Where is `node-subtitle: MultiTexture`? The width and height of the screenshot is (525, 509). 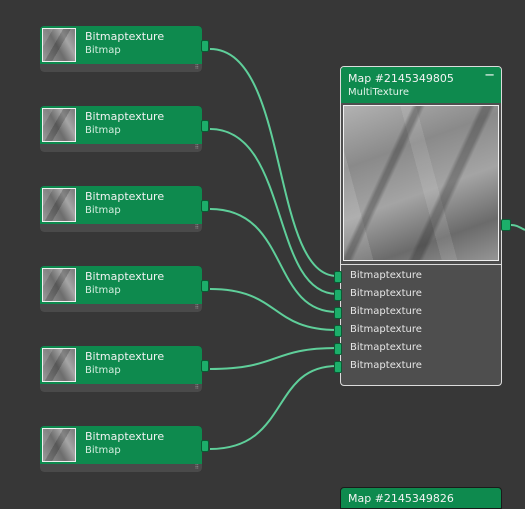
node-subtitle: MultiTexture is located at coordinates (379, 92).